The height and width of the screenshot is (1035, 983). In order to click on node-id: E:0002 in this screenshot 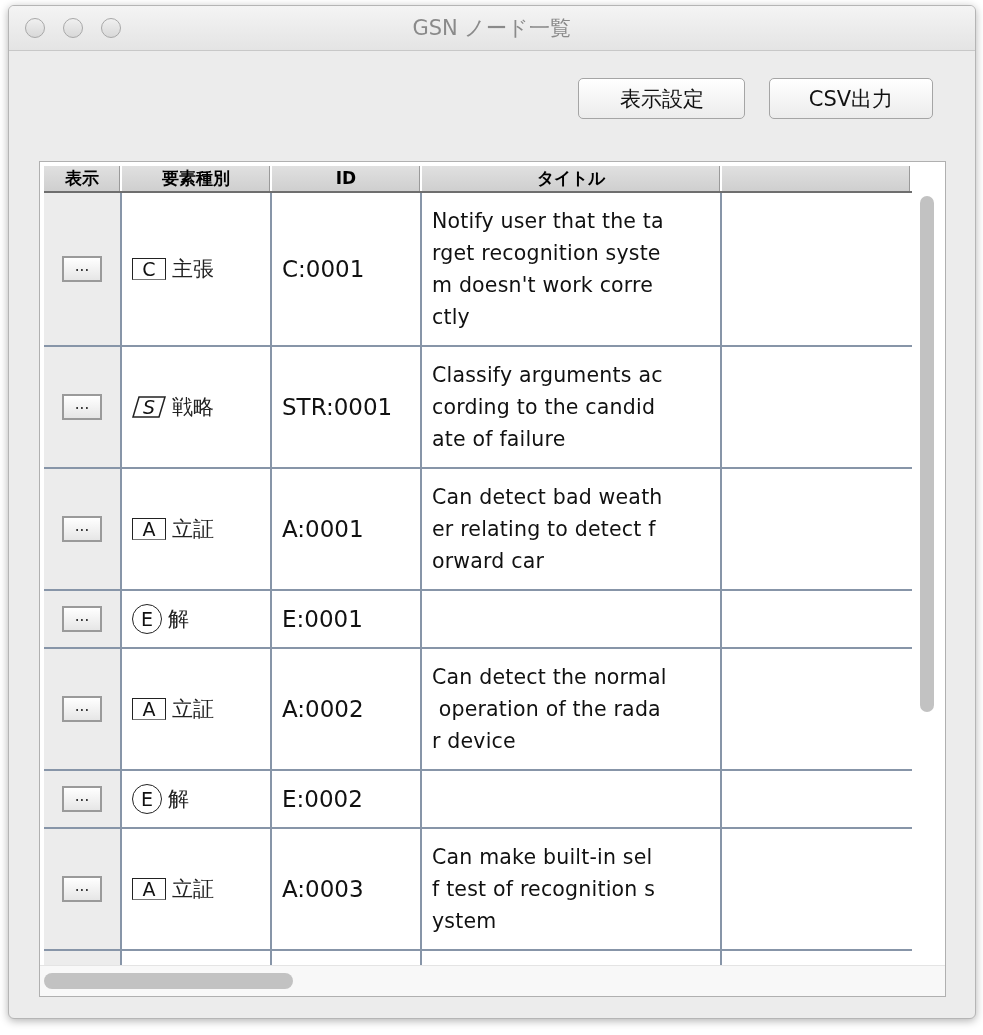, I will do `click(322, 799)`.